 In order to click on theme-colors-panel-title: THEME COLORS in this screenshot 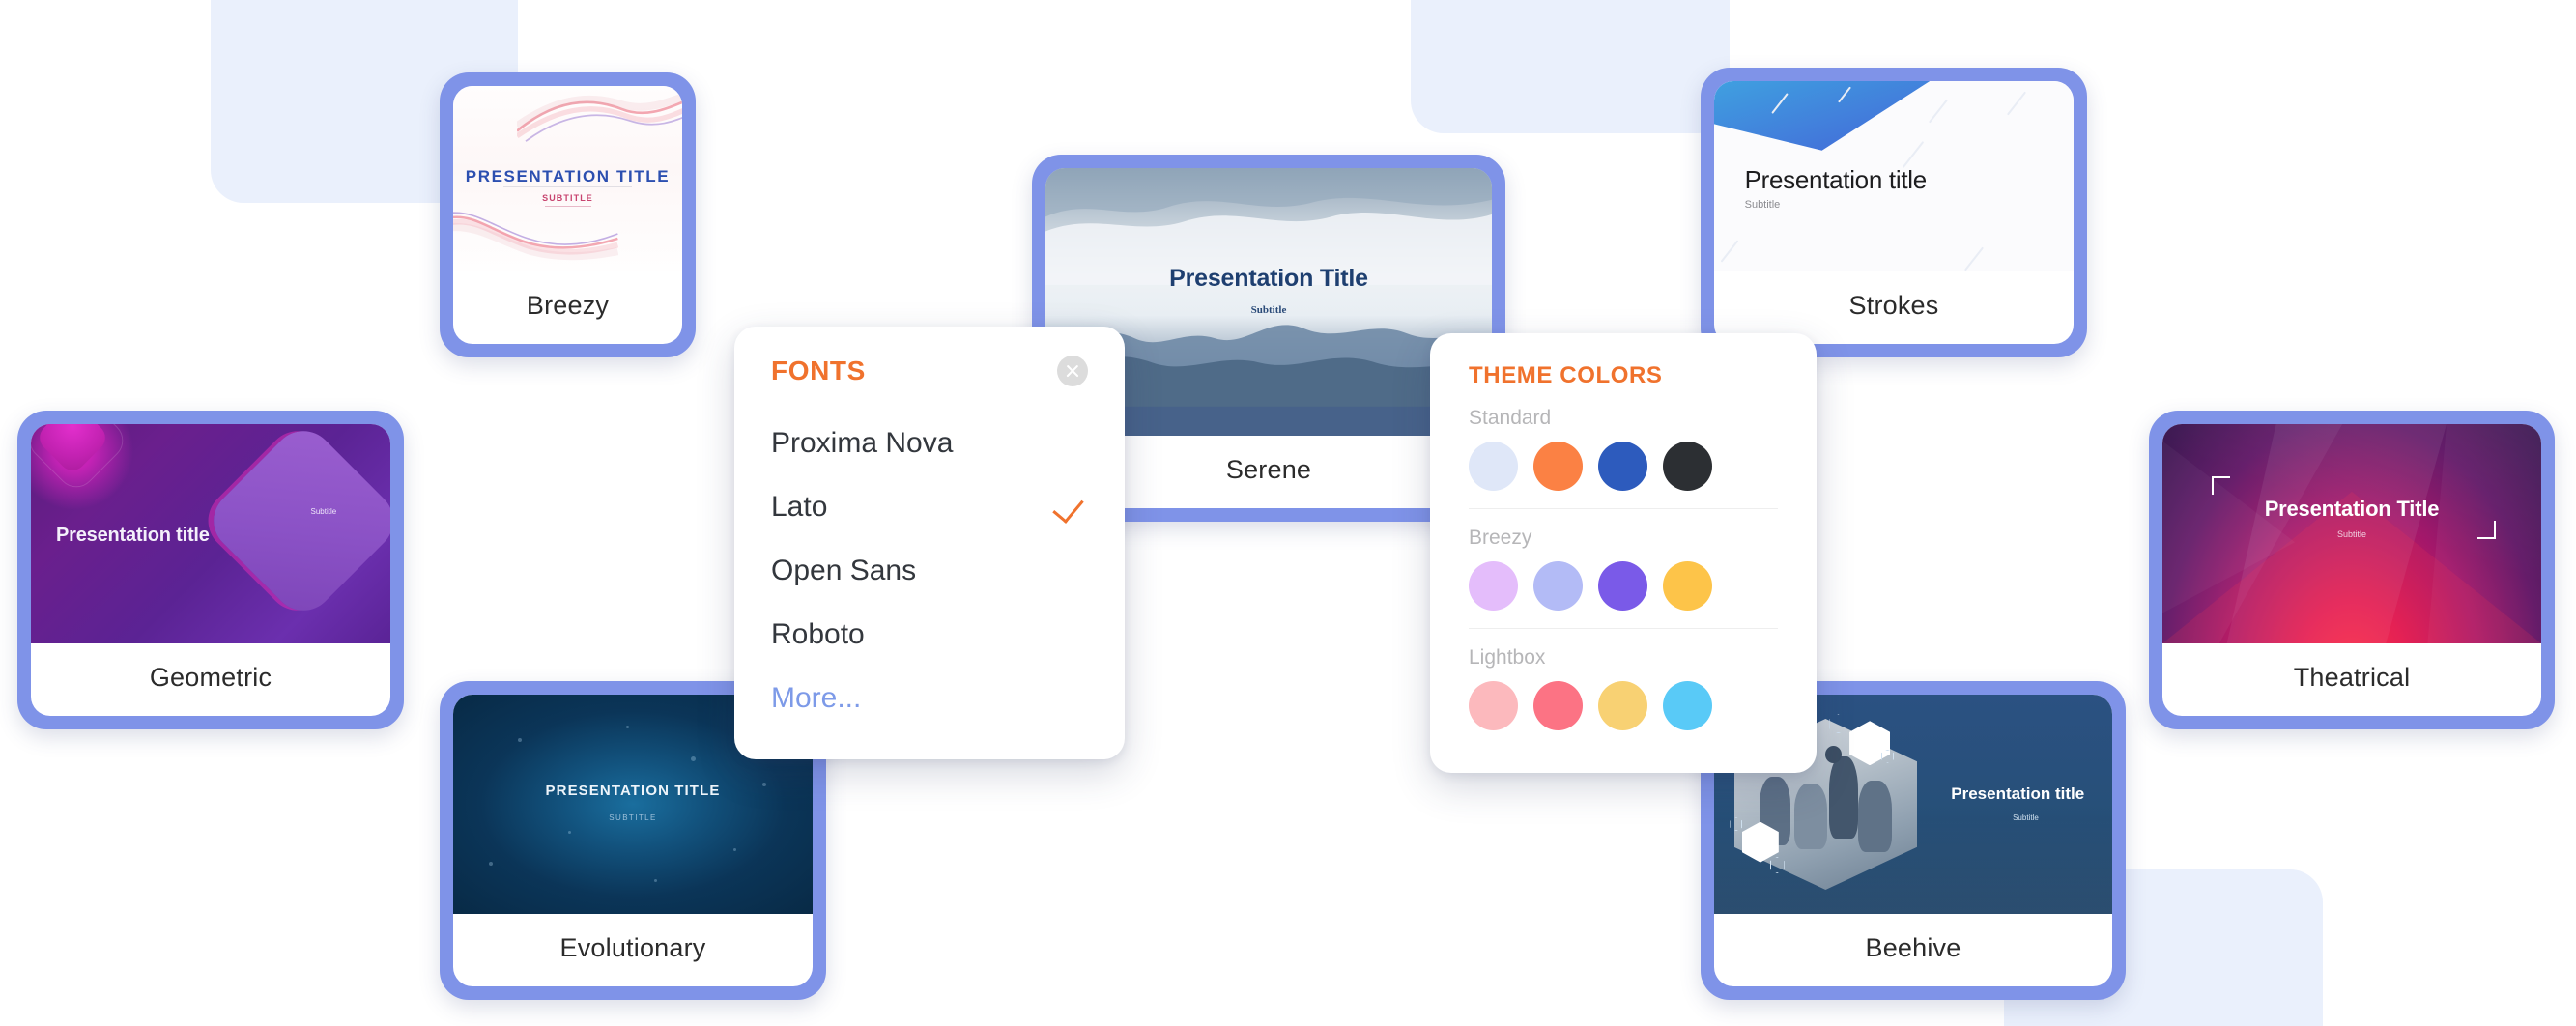, I will do `click(1566, 375)`.